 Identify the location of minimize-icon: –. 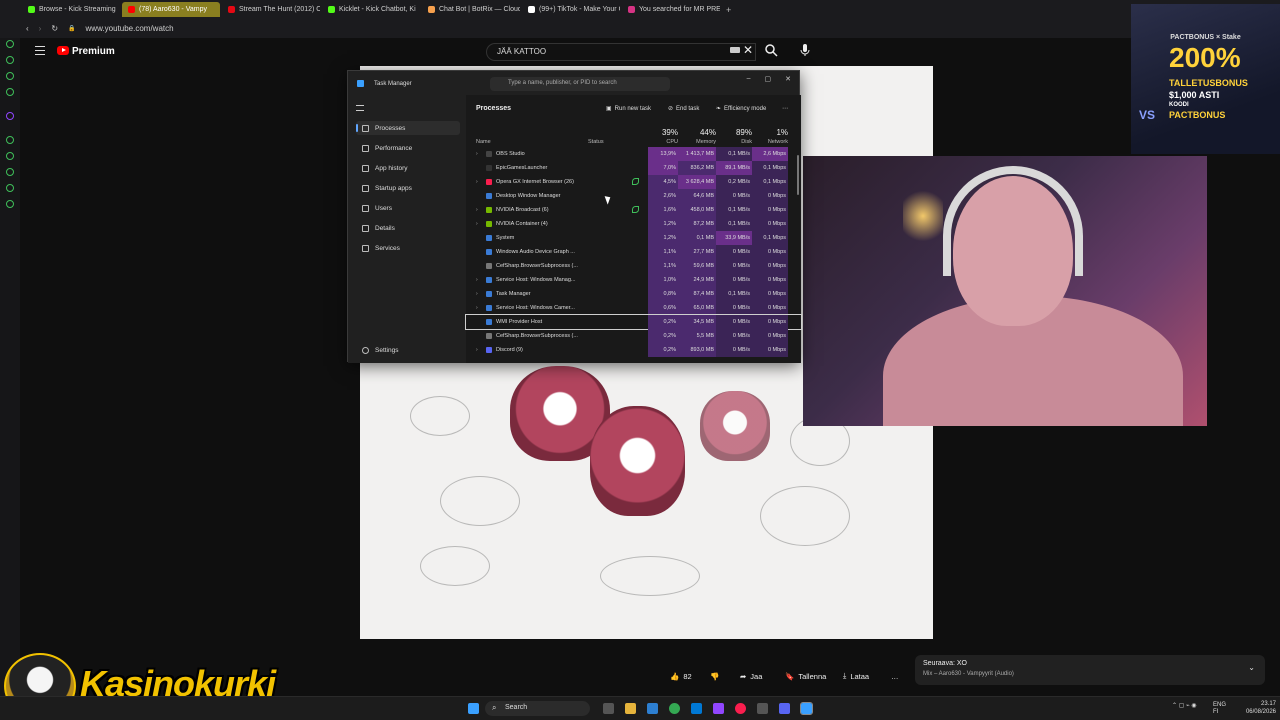
(749, 79).